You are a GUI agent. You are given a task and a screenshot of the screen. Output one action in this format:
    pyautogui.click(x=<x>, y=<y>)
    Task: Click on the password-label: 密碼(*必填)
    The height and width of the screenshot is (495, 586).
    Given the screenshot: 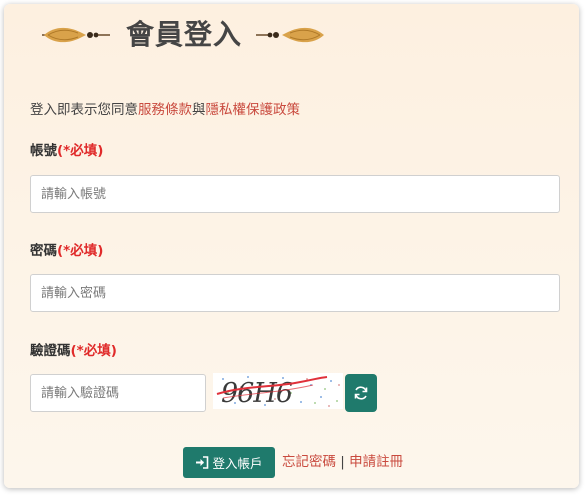 What is the action you would take?
    pyautogui.click(x=66, y=251)
    